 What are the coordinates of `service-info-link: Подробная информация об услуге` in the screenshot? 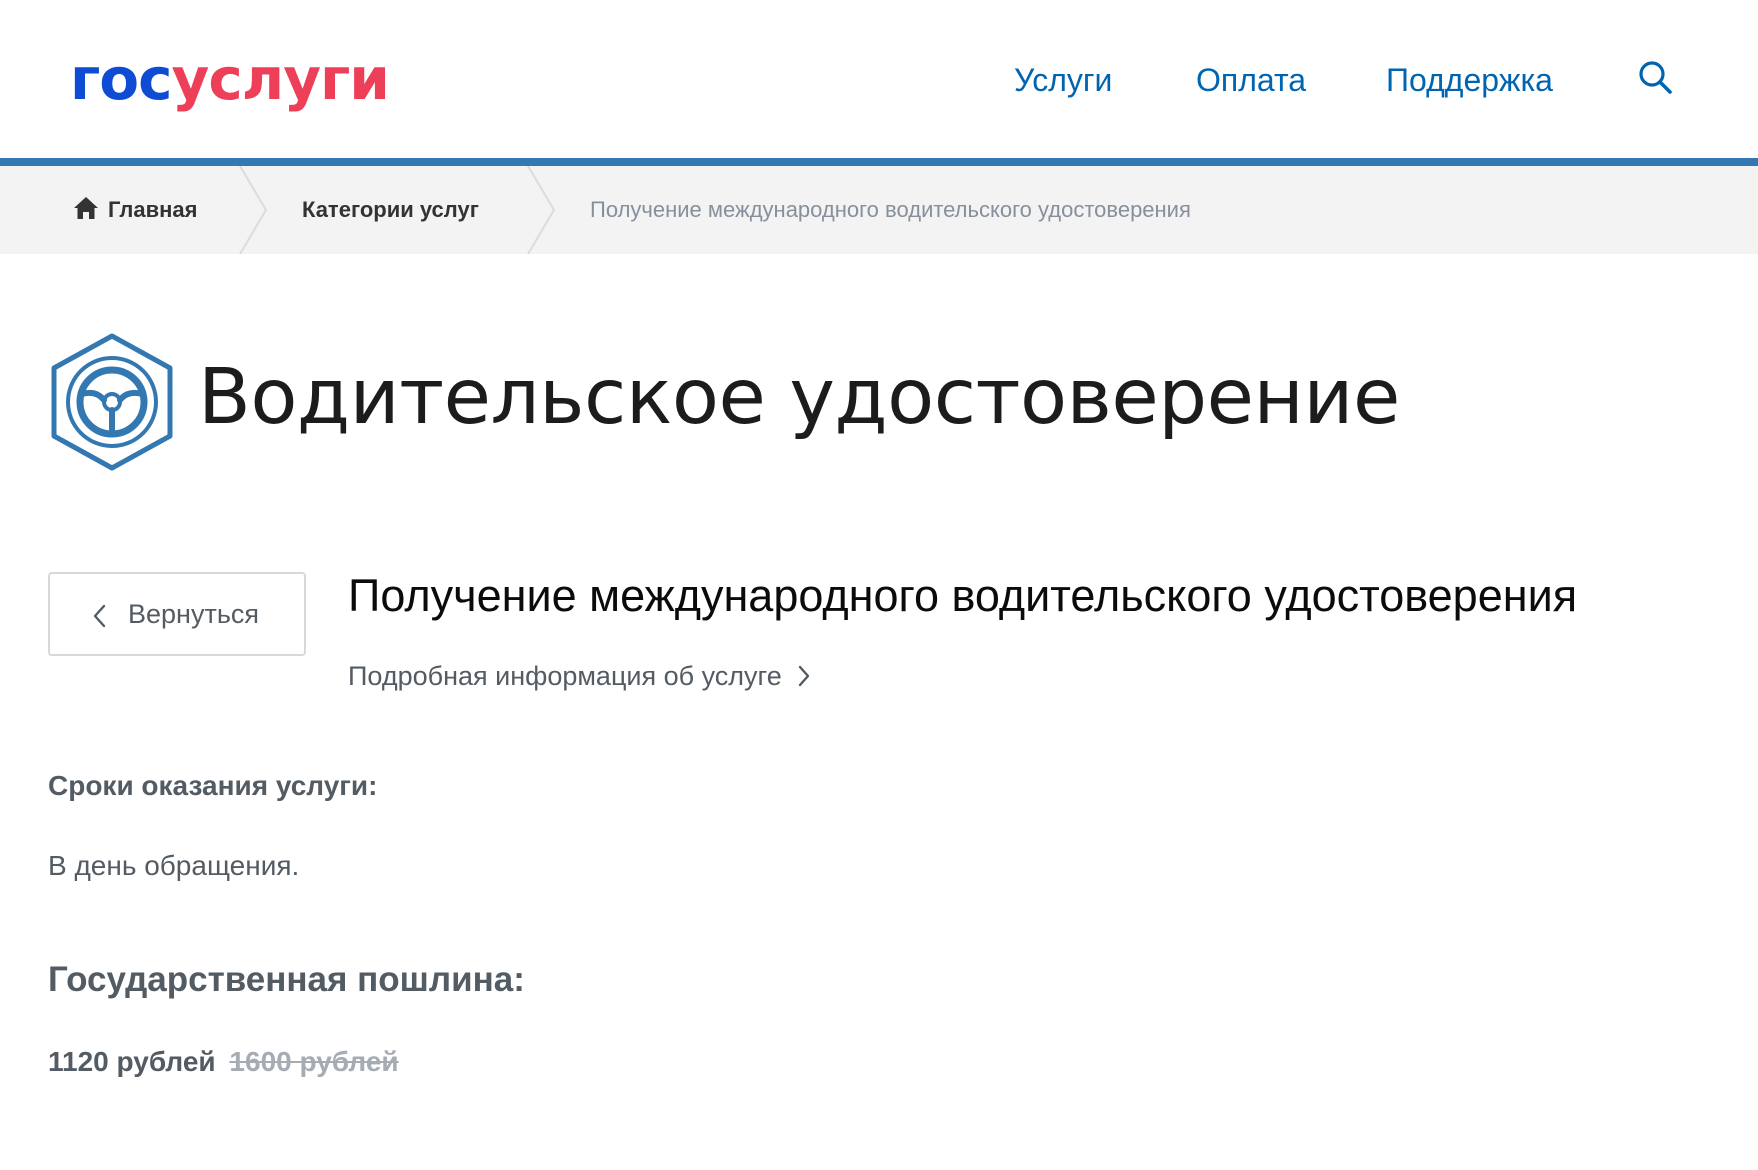 It's located at (580, 676).